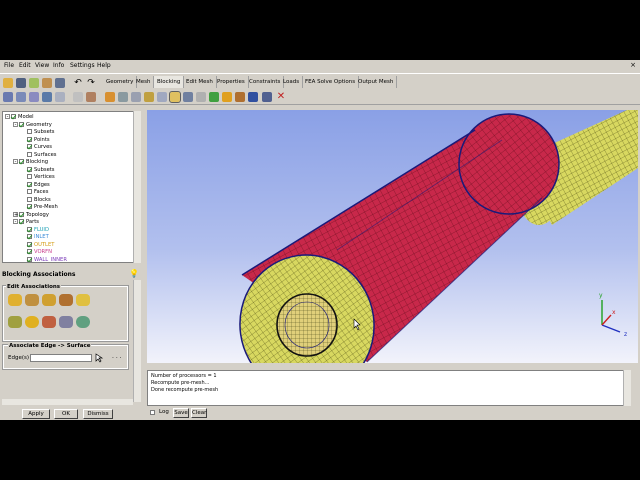 The width and height of the screenshot is (640, 480). Describe the element at coordinates (21, 97) in the screenshot. I see `zoom-box-icon` at that location.